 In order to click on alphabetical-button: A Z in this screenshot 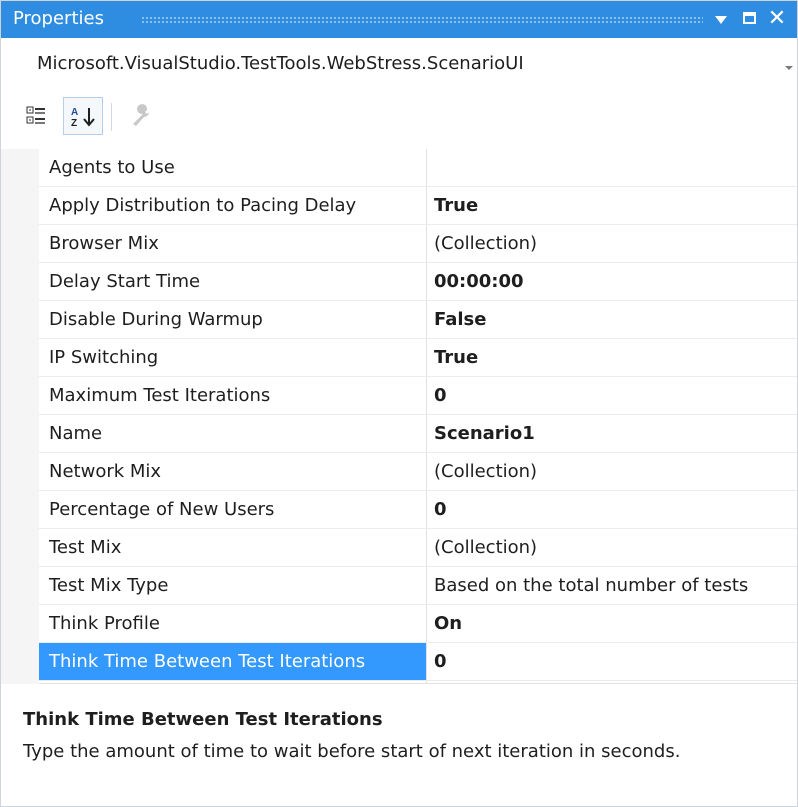, I will do `click(83, 116)`.